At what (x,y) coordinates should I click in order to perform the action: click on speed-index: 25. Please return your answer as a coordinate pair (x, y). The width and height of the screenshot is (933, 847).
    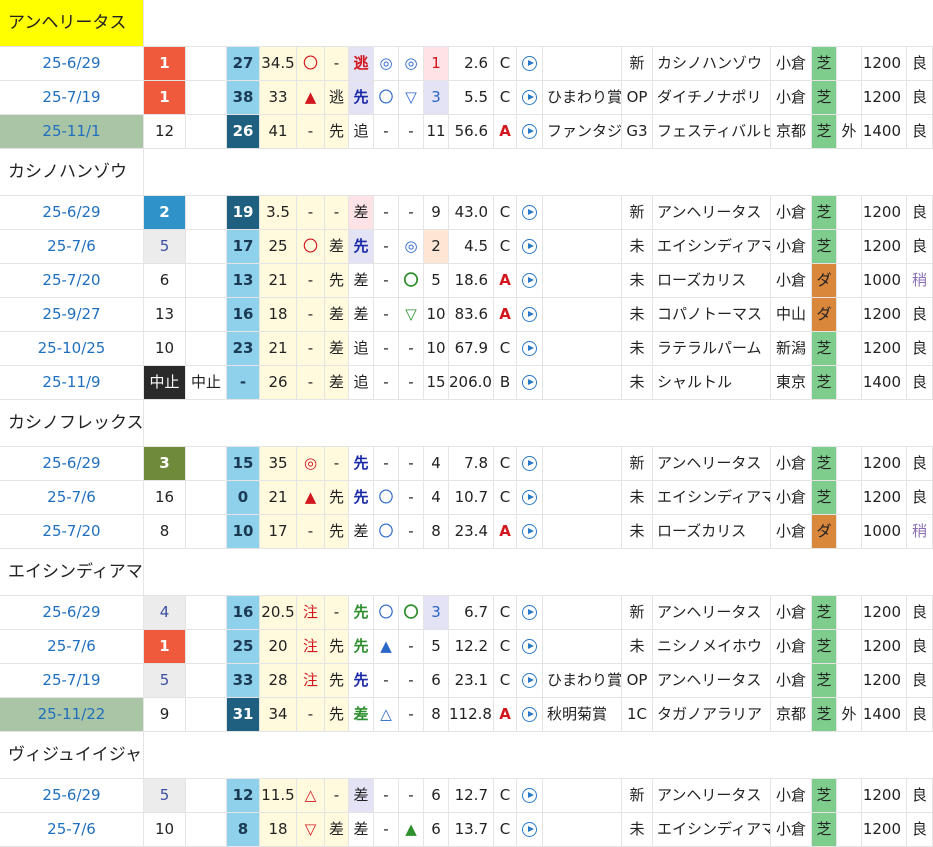
    Looking at the image, I should click on (243, 646).